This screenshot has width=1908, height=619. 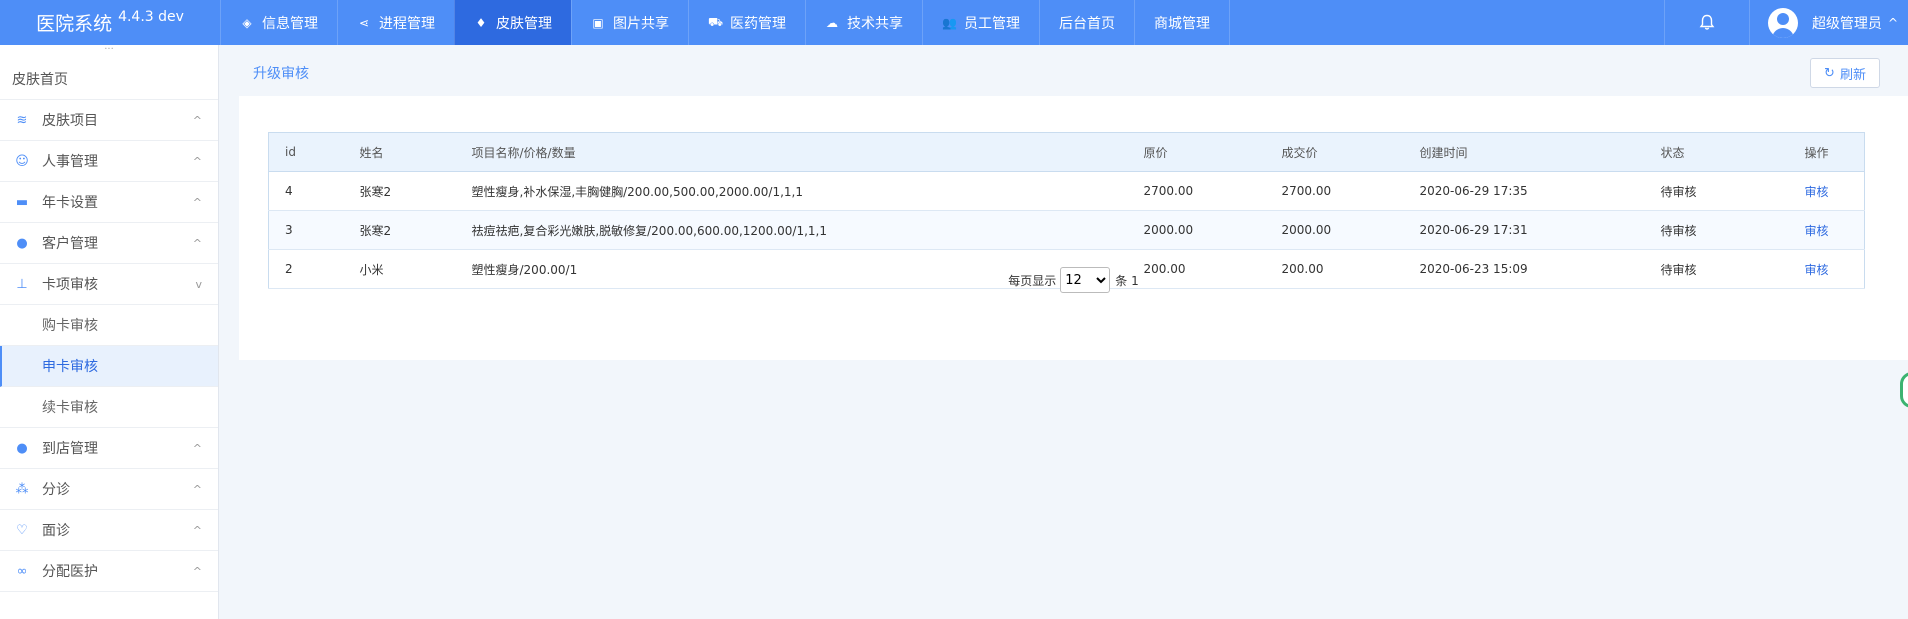 What do you see at coordinates (109, 407) in the screenshot?
I see `sidebar-subitem-renew-review: 续卡审核` at bounding box center [109, 407].